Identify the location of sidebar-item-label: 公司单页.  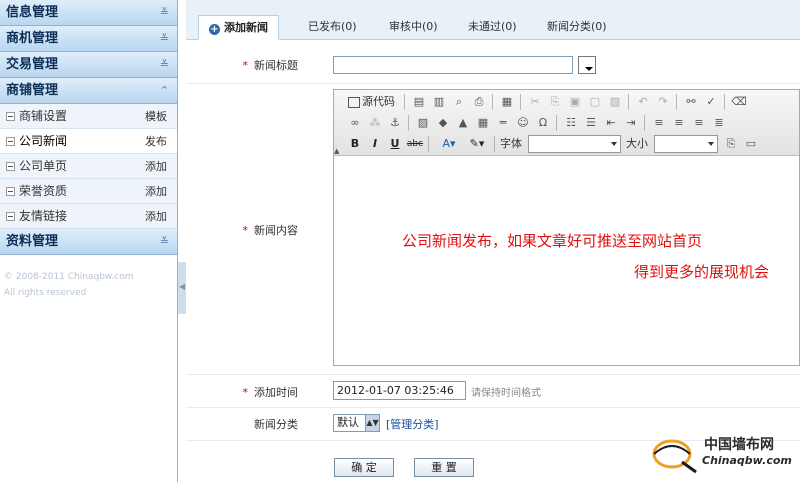
(43, 166).